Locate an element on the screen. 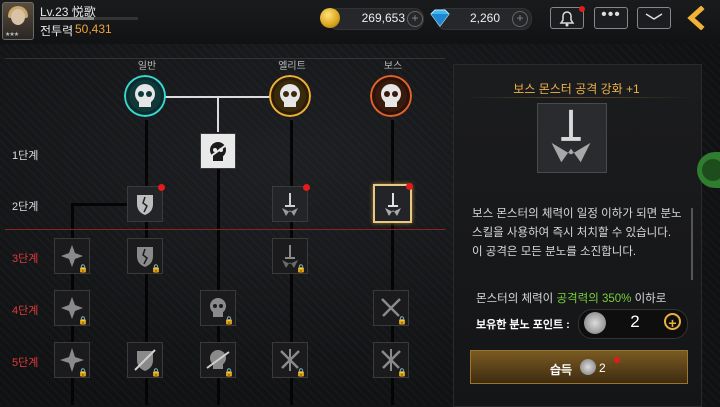  rage-points-label: 보유한 분노 포인트 : is located at coordinates (523, 325).